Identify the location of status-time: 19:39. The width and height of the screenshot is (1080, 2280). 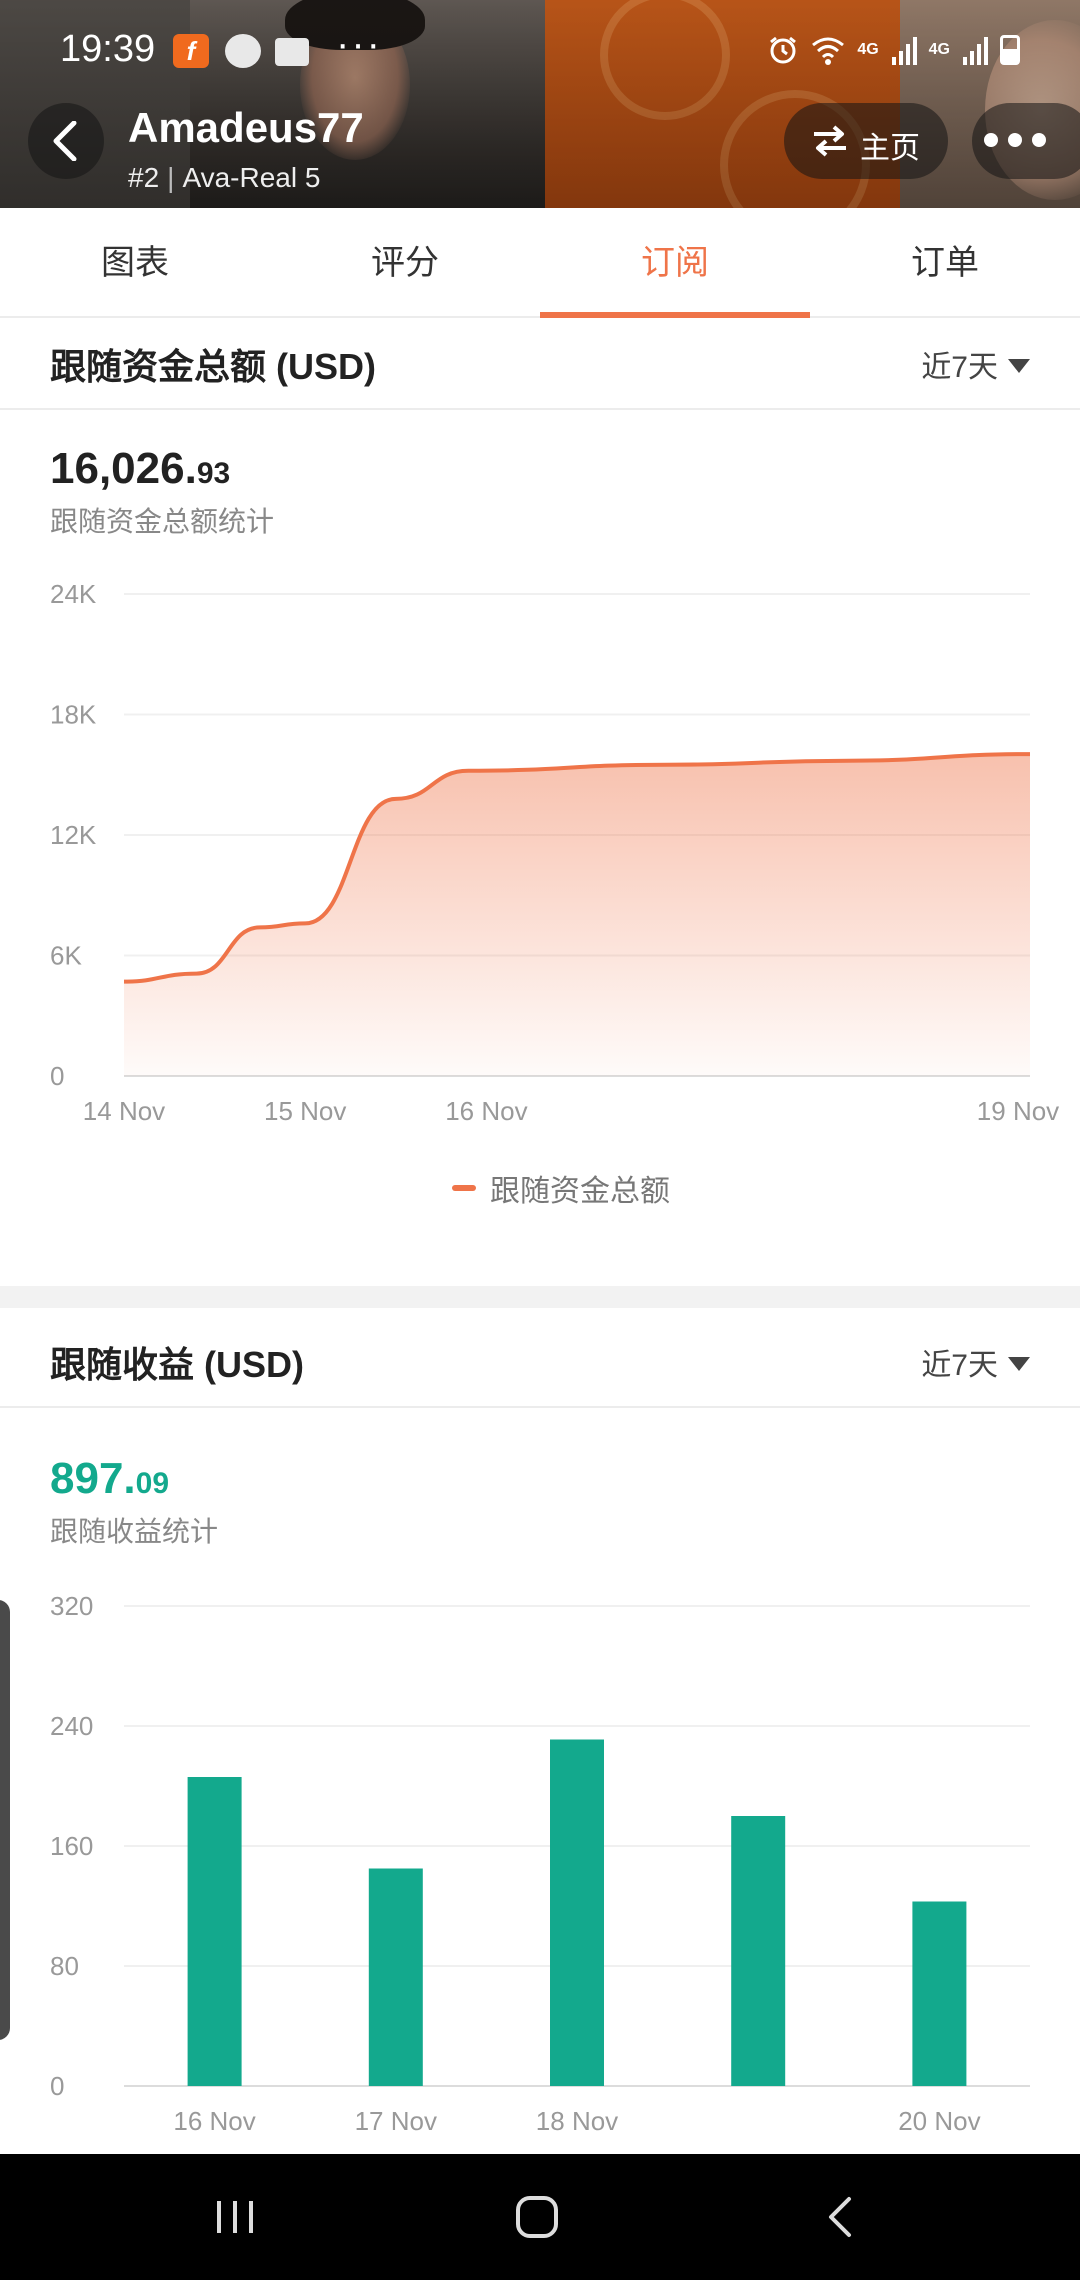
(108, 49).